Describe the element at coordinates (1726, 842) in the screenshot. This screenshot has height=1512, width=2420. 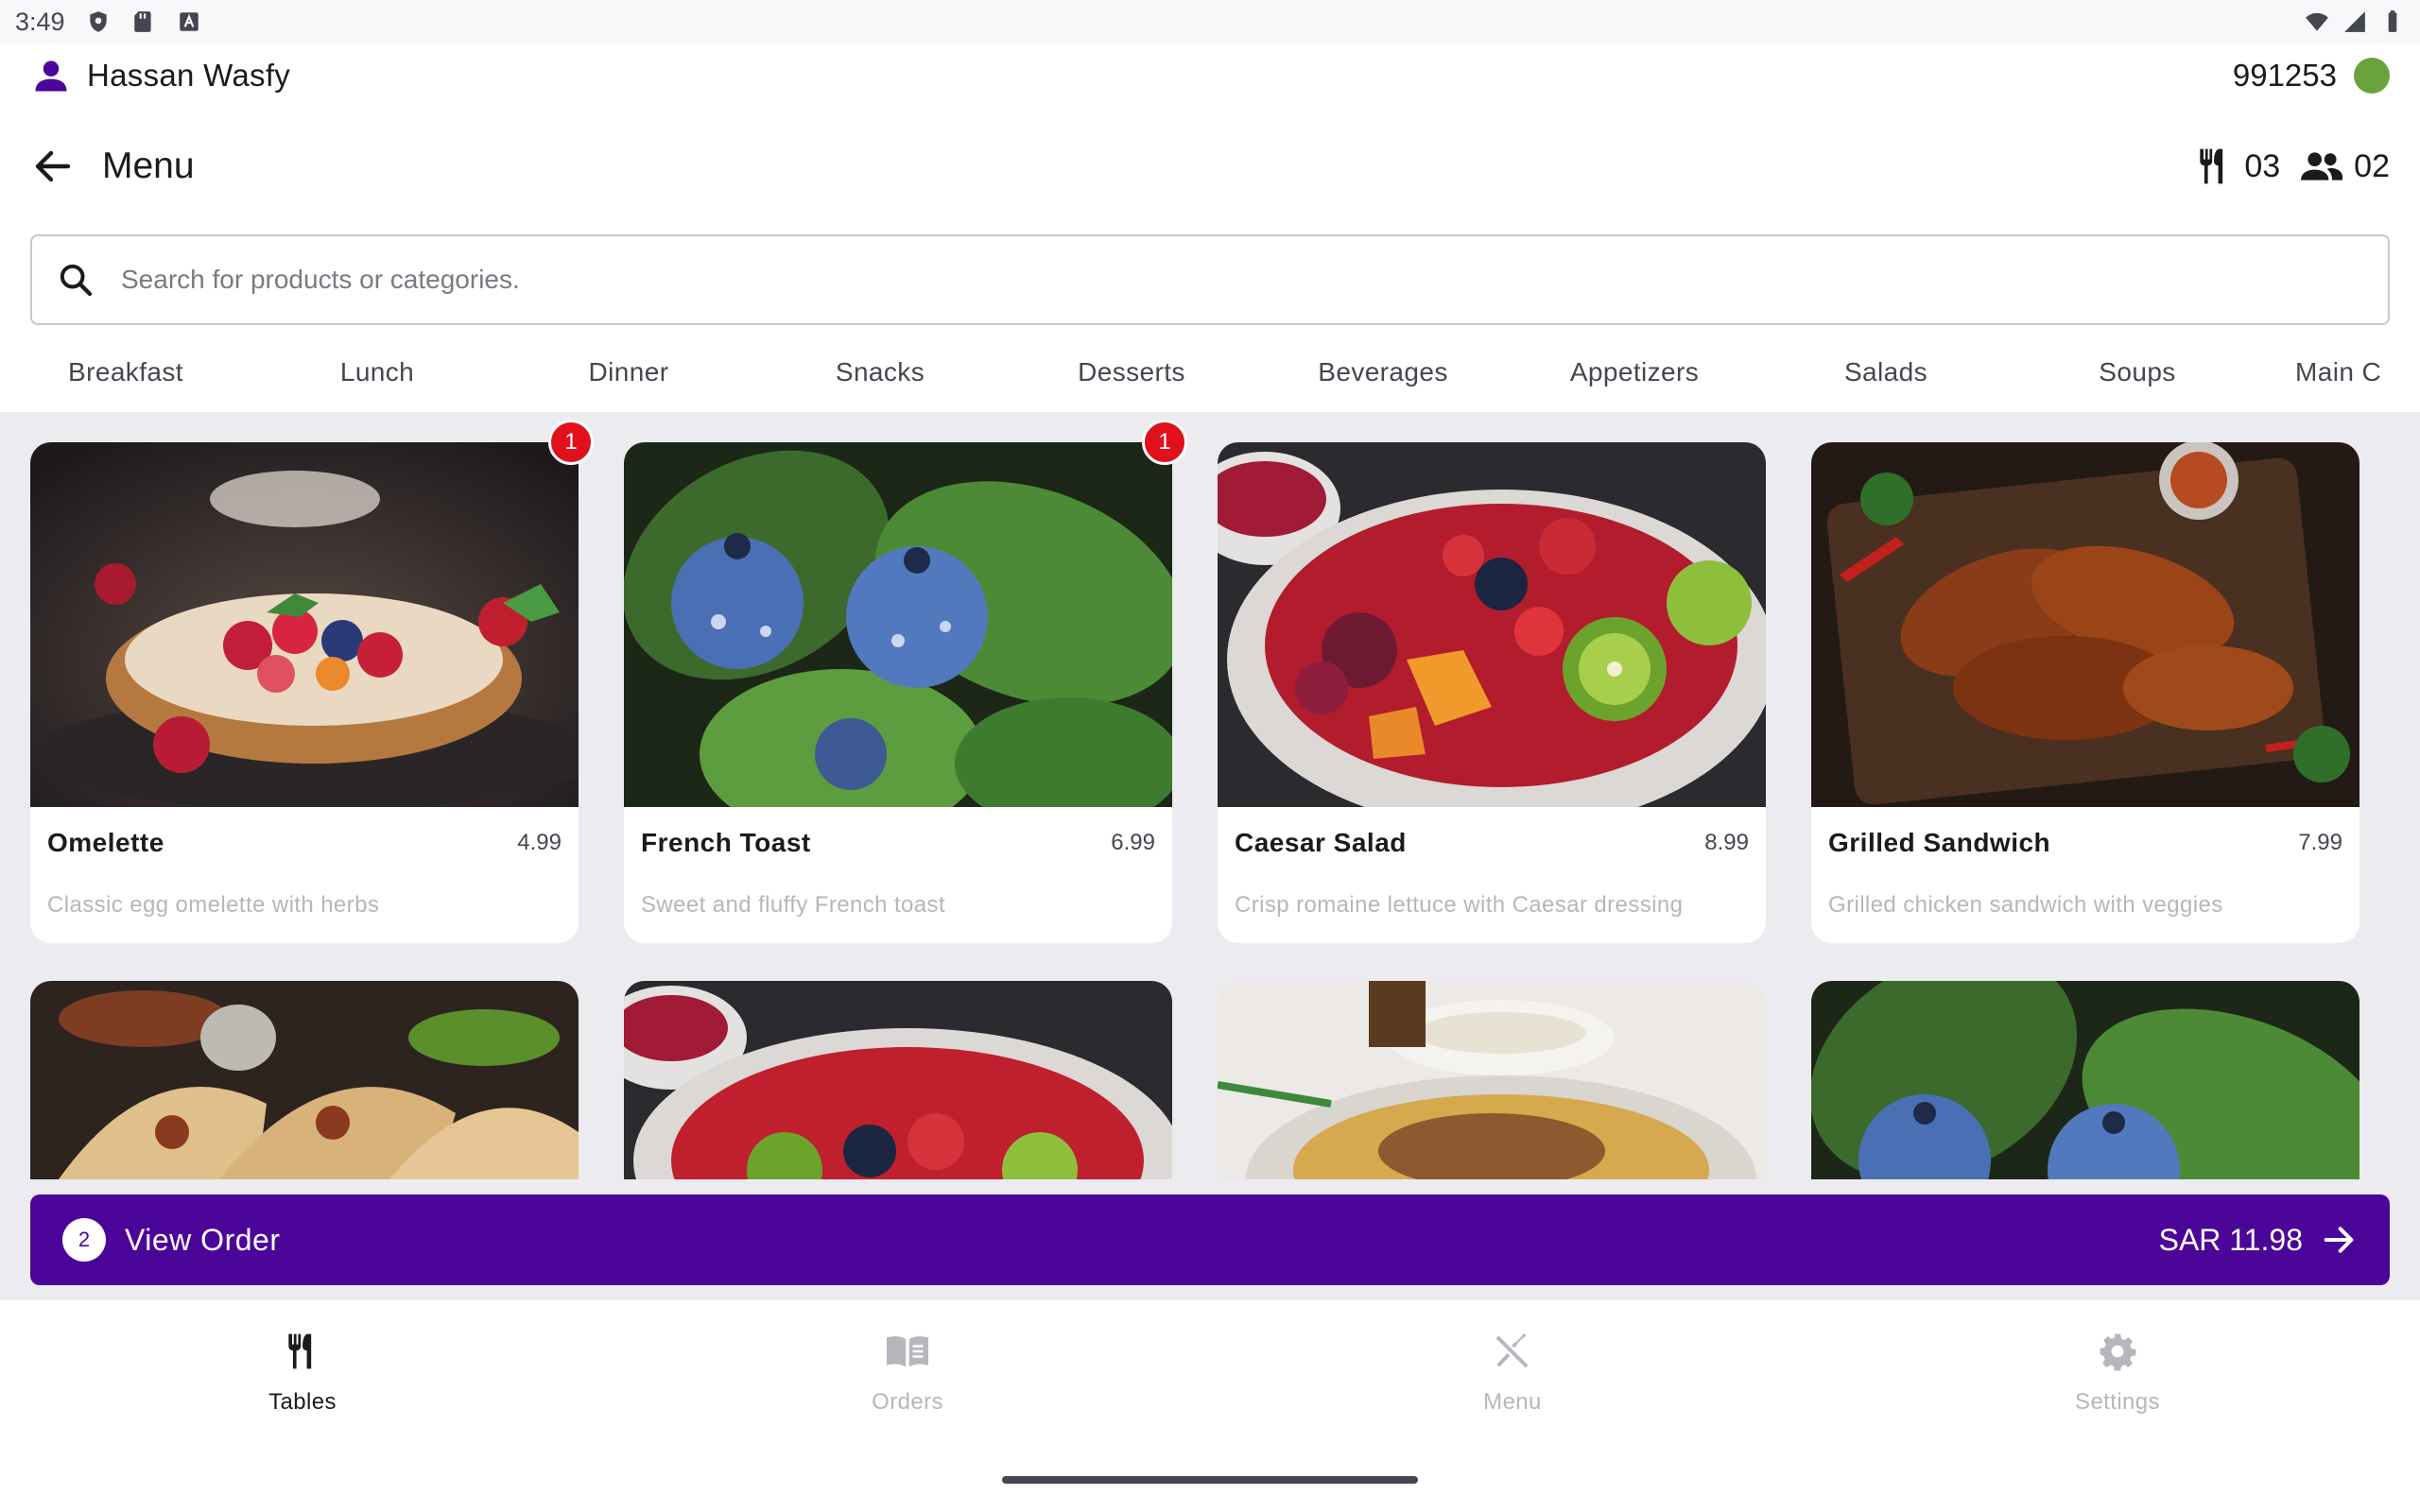
I see `product-price: 8.99` at that location.